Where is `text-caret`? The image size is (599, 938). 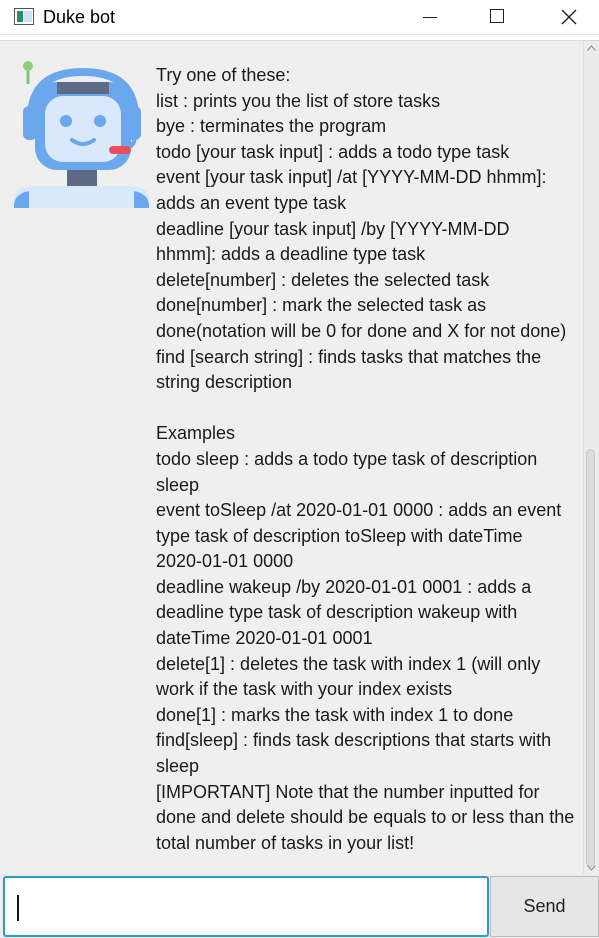
text-caret is located at coordinates (18, 908).